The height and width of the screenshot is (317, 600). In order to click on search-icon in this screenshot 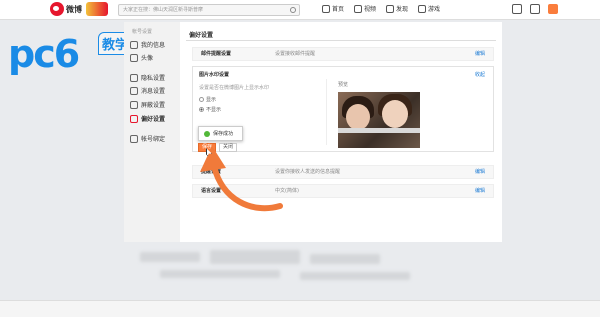, I will do `click(293, 10)`.